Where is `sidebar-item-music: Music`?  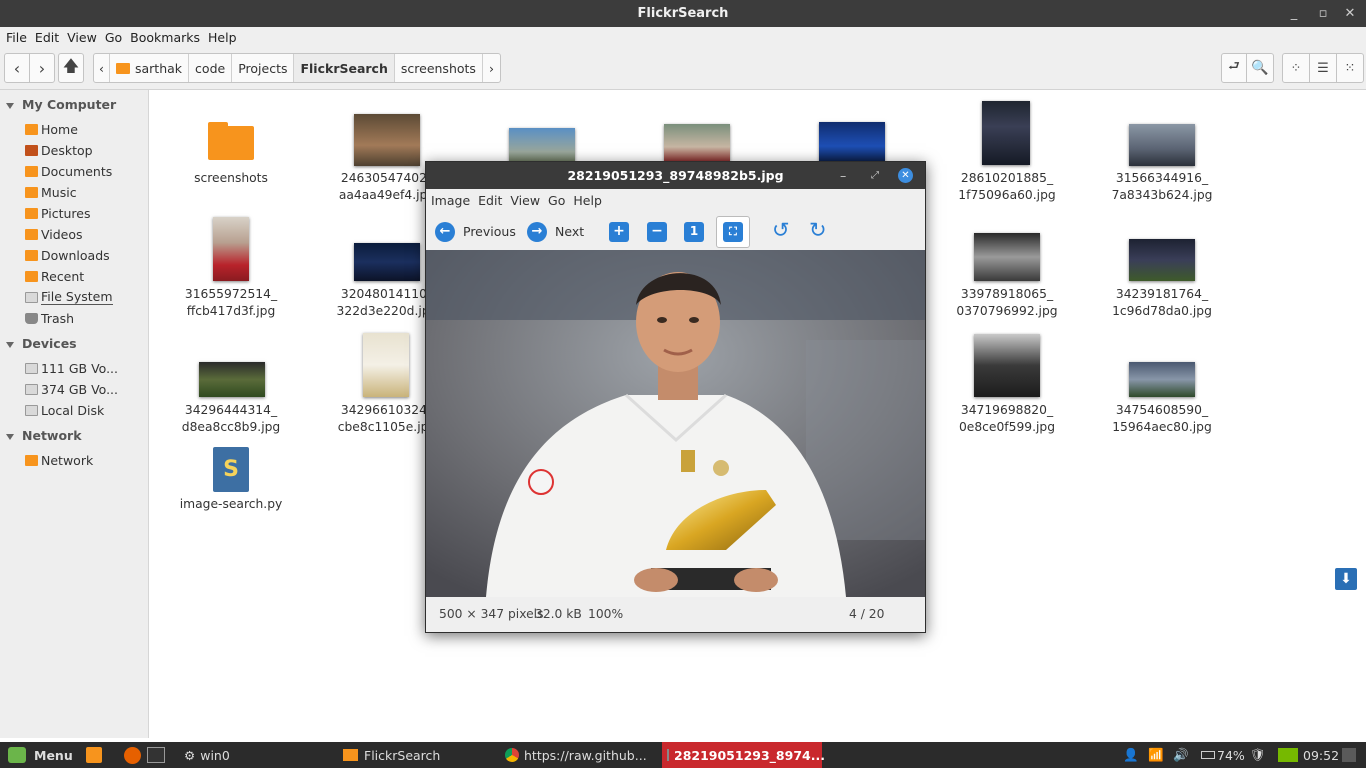
sidebar-item-music: Music is located at coordinates (51, 192).